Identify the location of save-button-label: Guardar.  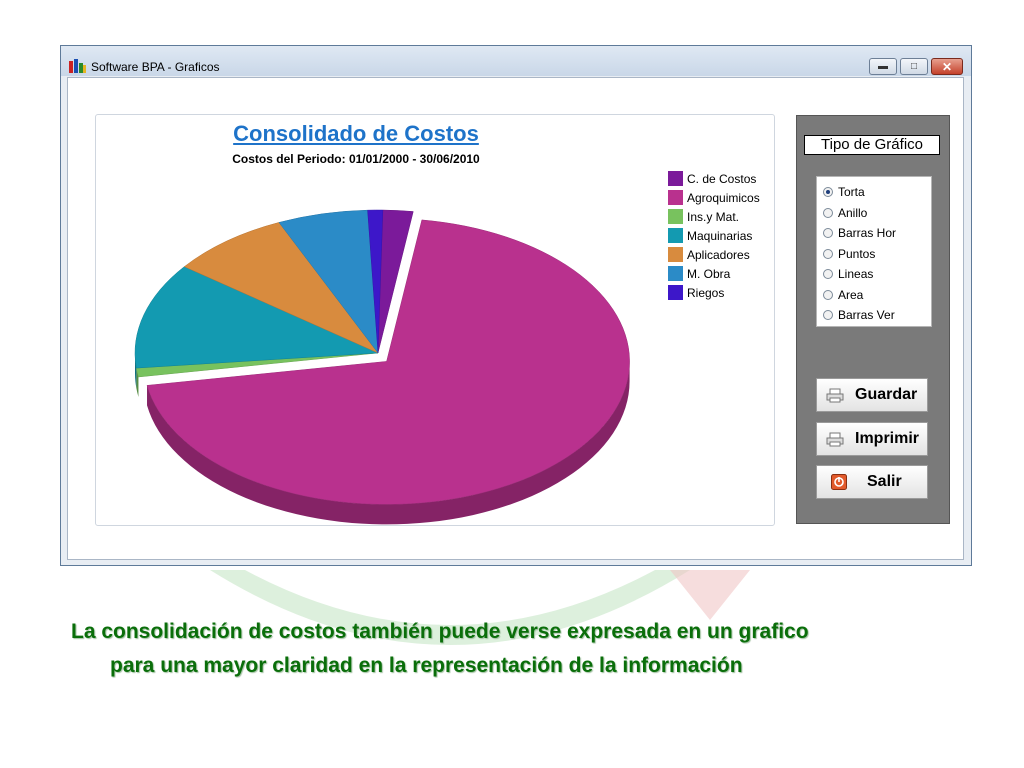
(886, 394).